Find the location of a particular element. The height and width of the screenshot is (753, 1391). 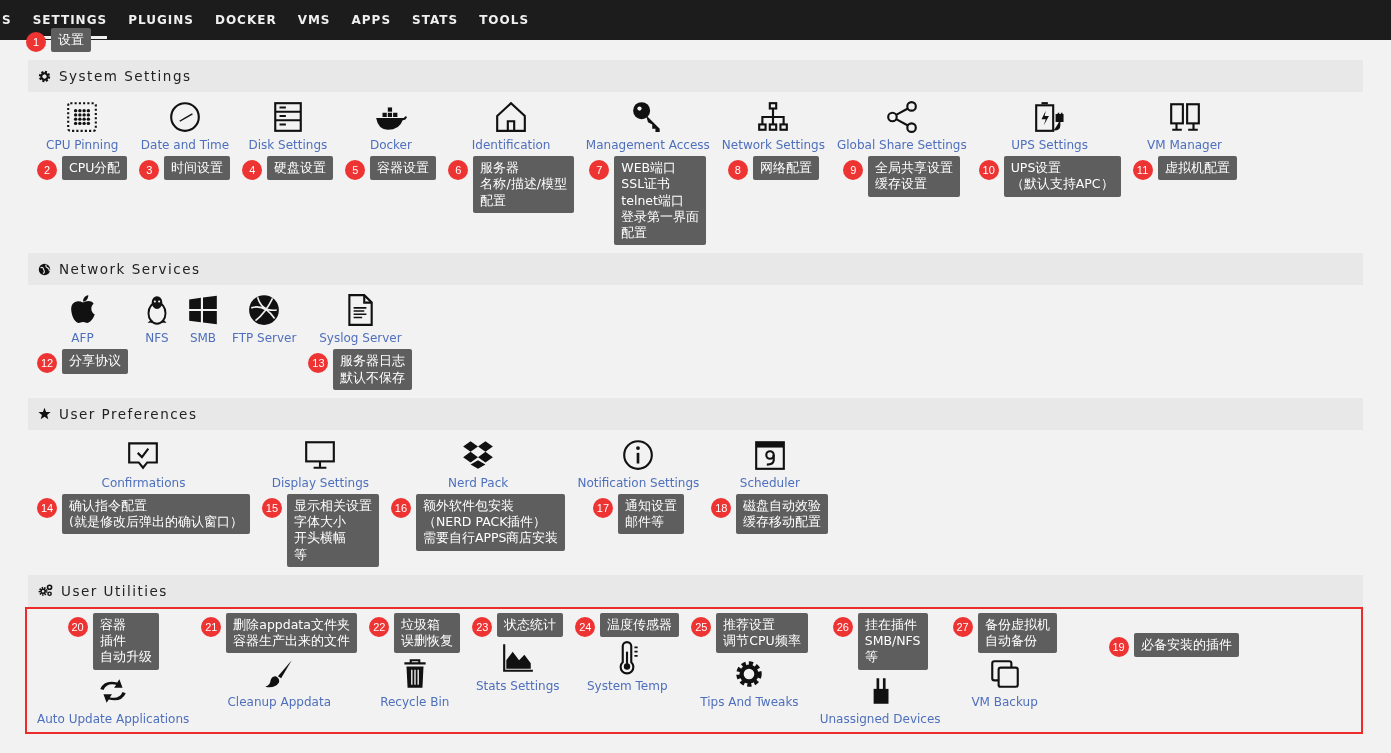

settings-link: Display Settings is located at coordinates (320, 482).